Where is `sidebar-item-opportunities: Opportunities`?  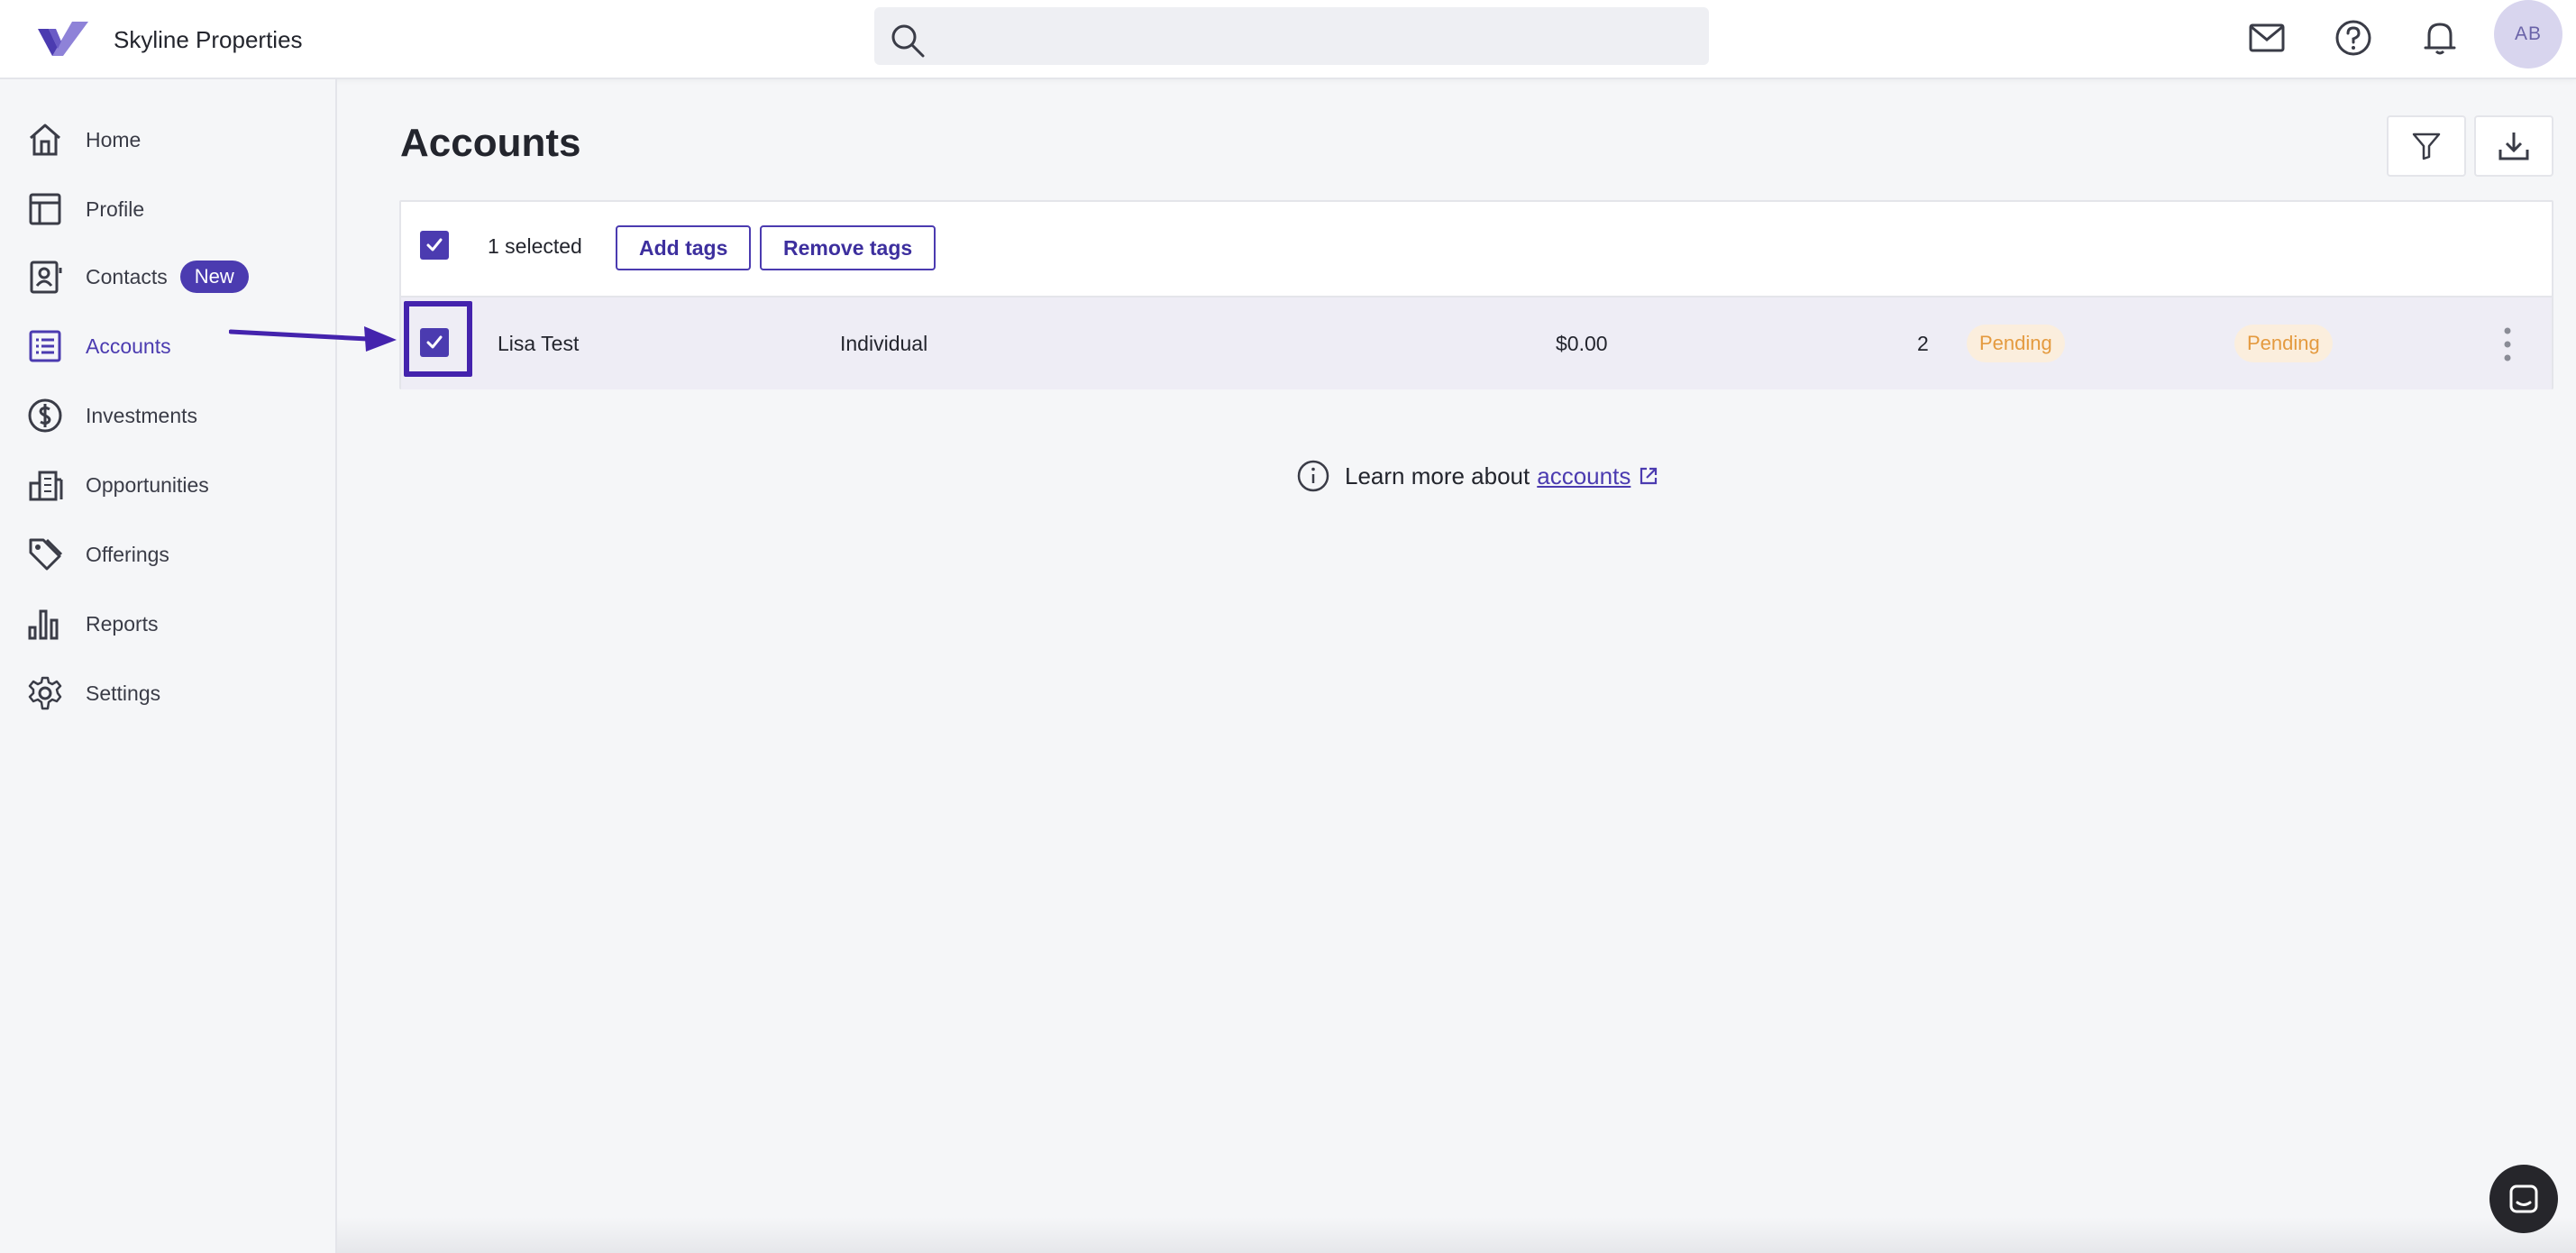 sidebar-item-opportunities: Opportunities is located at coordinates (117, 485).